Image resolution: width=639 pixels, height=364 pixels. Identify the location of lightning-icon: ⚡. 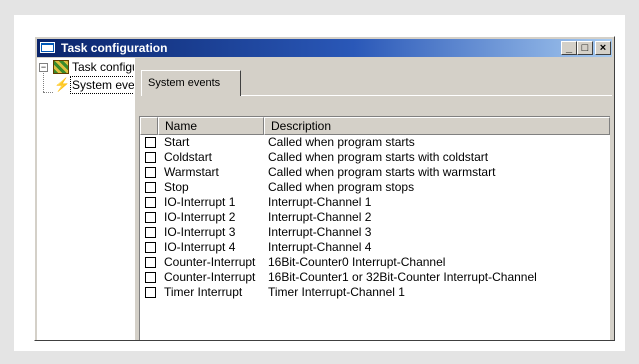
(62, 84).